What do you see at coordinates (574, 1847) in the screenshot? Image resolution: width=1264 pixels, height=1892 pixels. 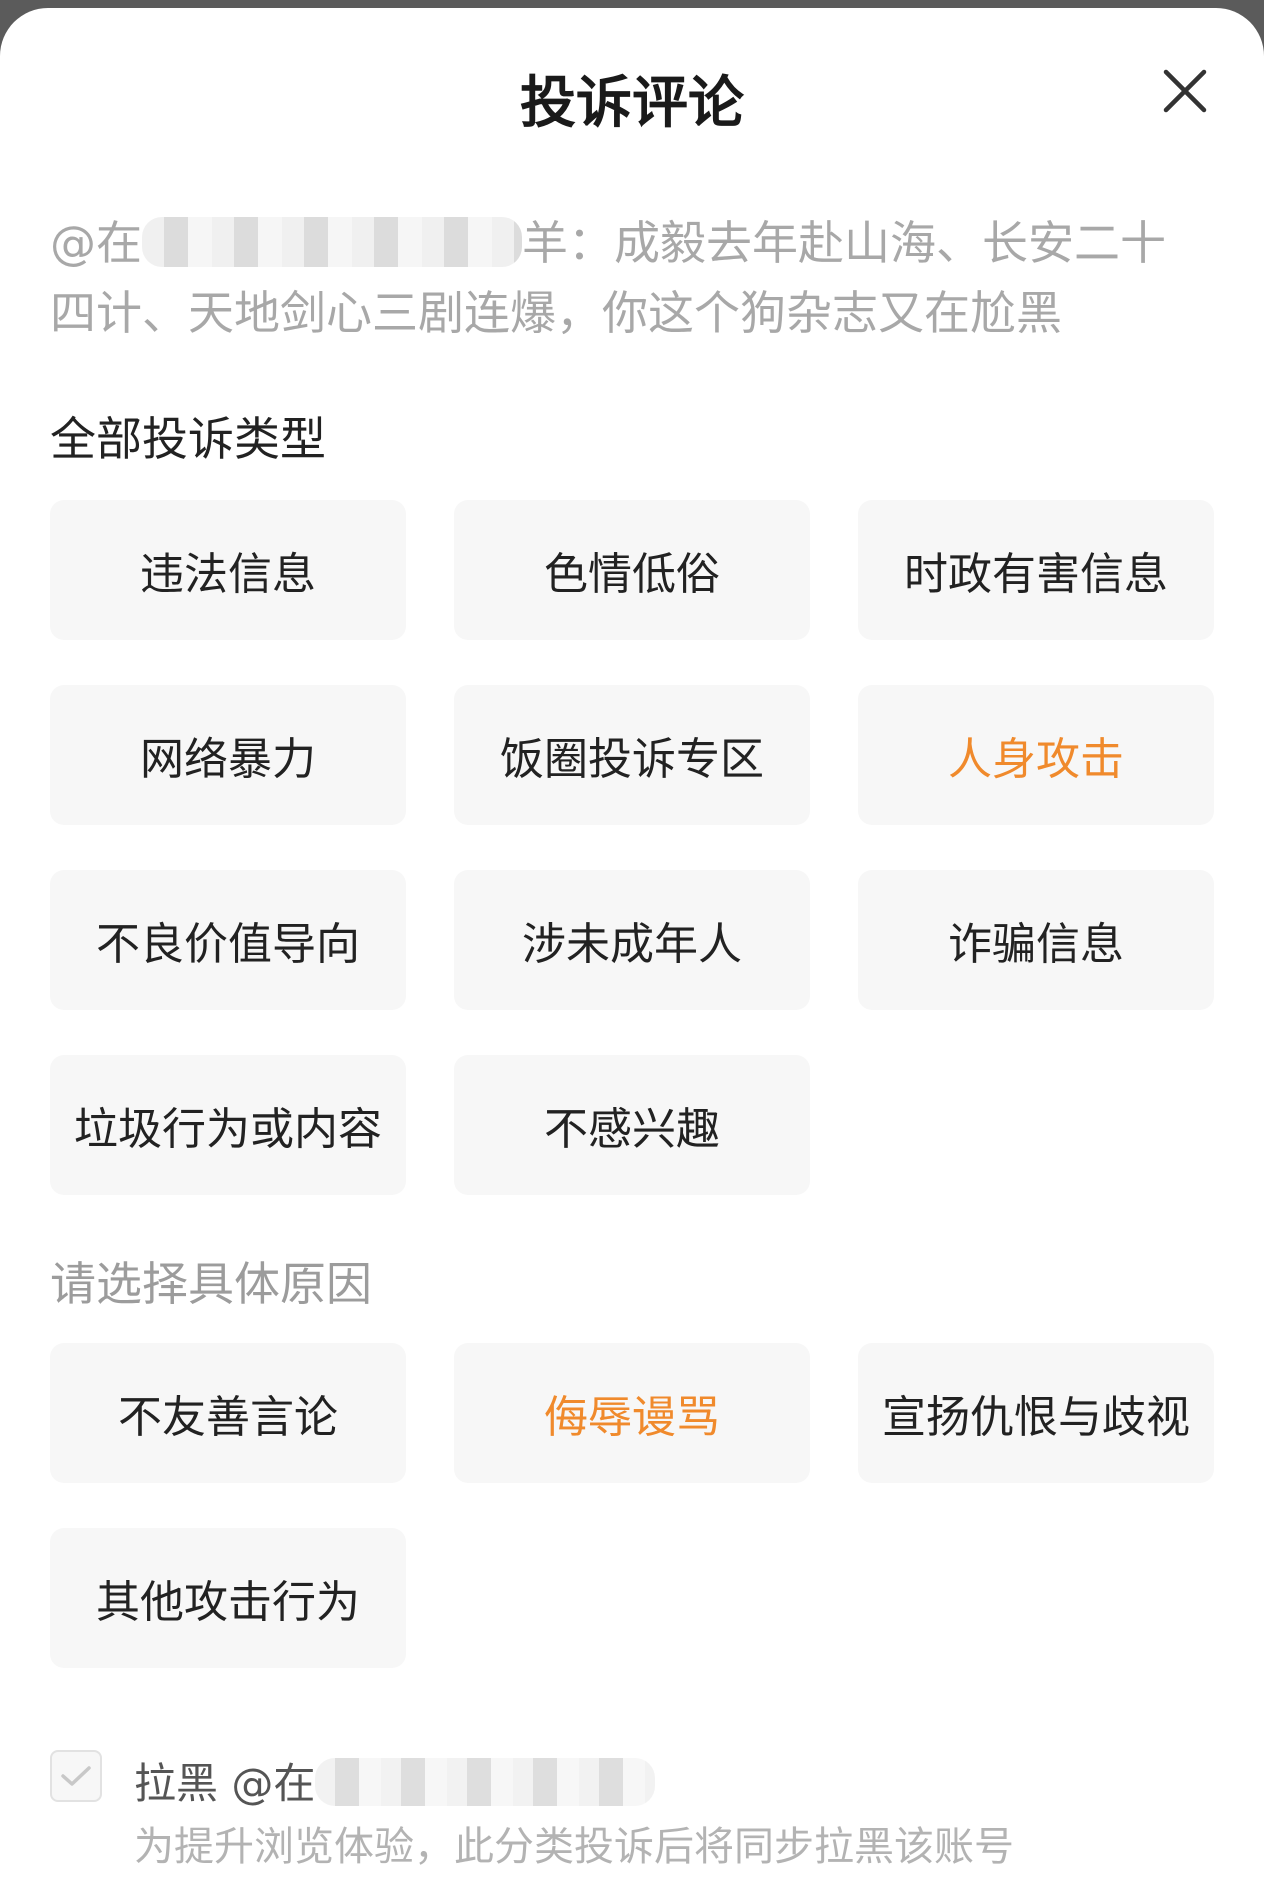 I see `block-note: 为提升浏览体验，此分类投诉后将同步拉黑该账号` at bounding box center [574, 1847].